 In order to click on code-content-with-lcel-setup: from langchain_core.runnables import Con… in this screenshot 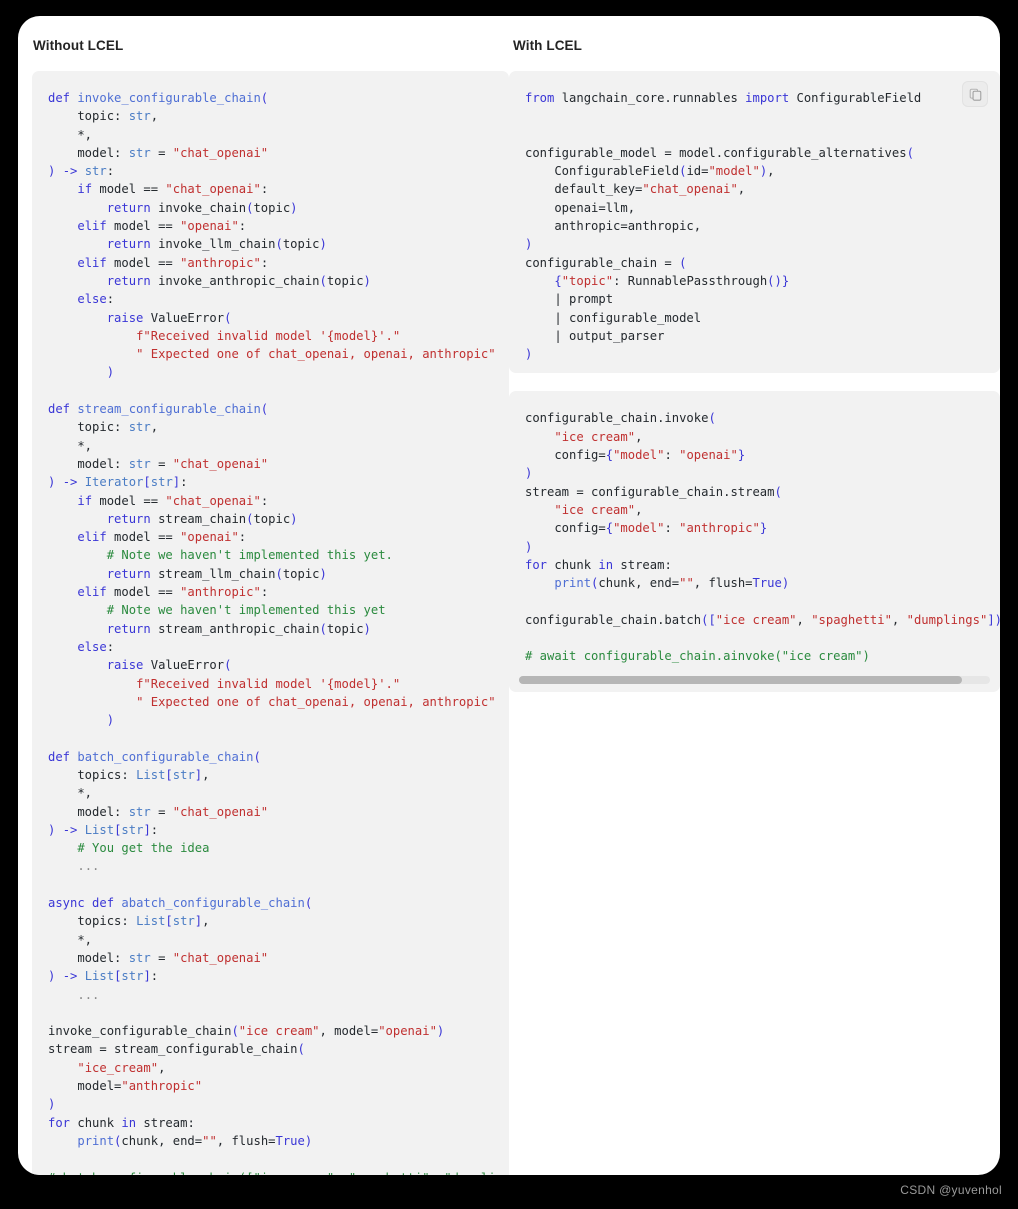, I will do `click(723, 226)`.